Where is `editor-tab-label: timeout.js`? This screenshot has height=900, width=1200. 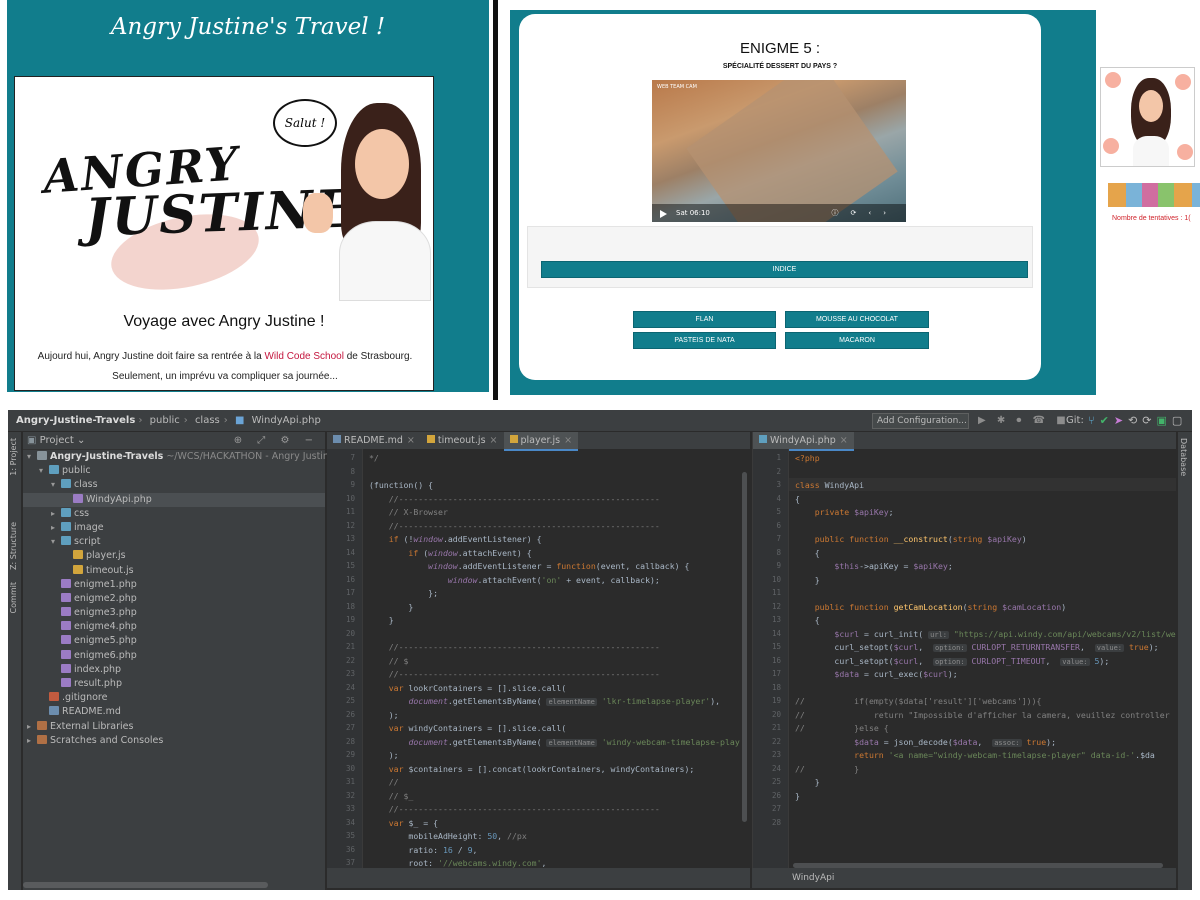 editor-tab-label: timeout.js is located at coordinates (461, 440).